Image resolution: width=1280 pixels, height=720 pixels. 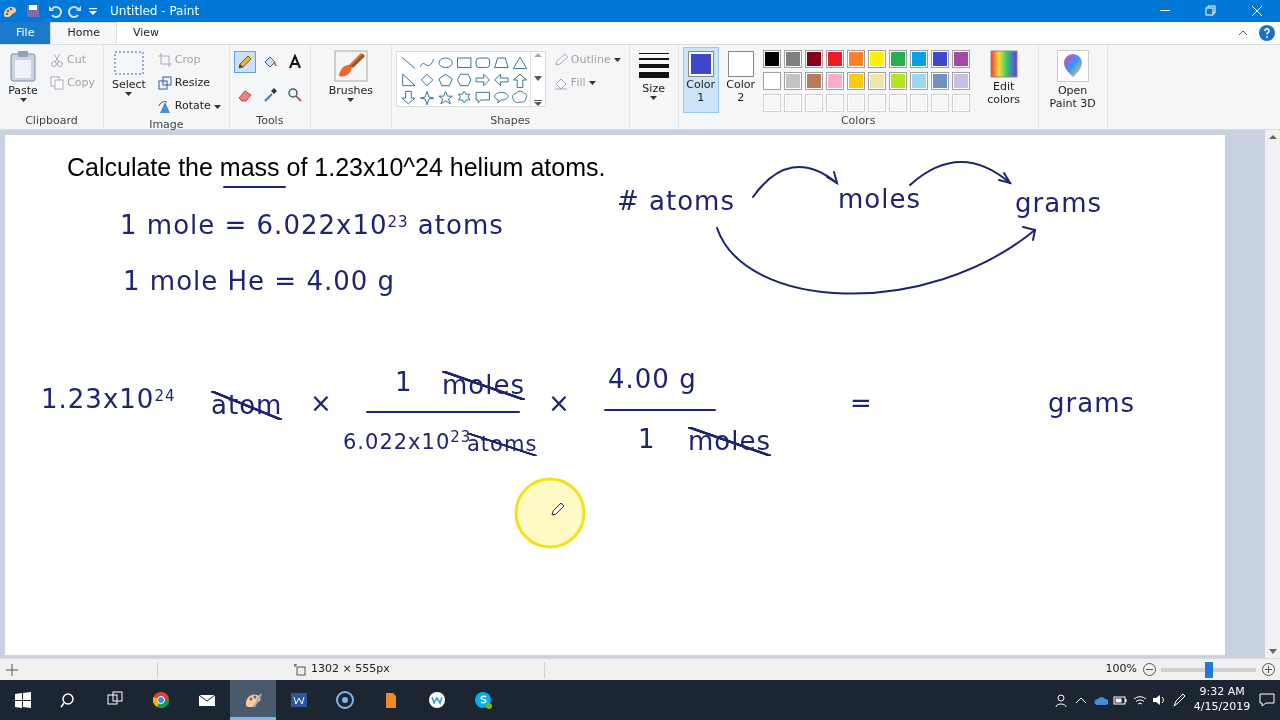 I want to click on magnifier-icon, so click(x=294, y=94).